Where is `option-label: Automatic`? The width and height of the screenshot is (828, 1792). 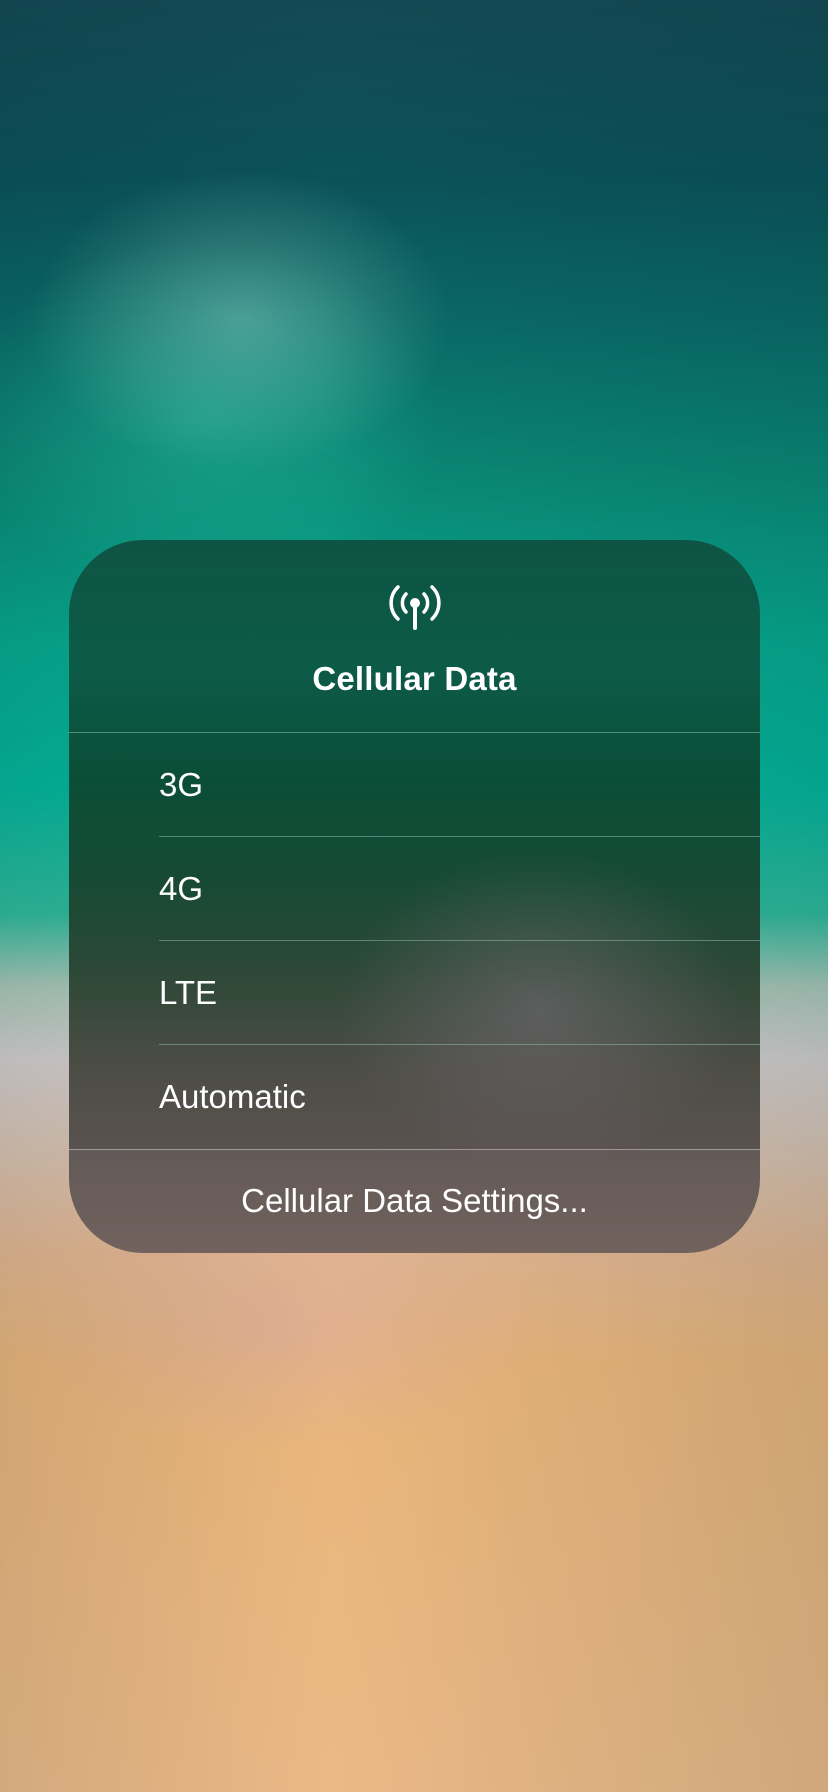
option-label: Automatic is located at coordinates (232, 1096).